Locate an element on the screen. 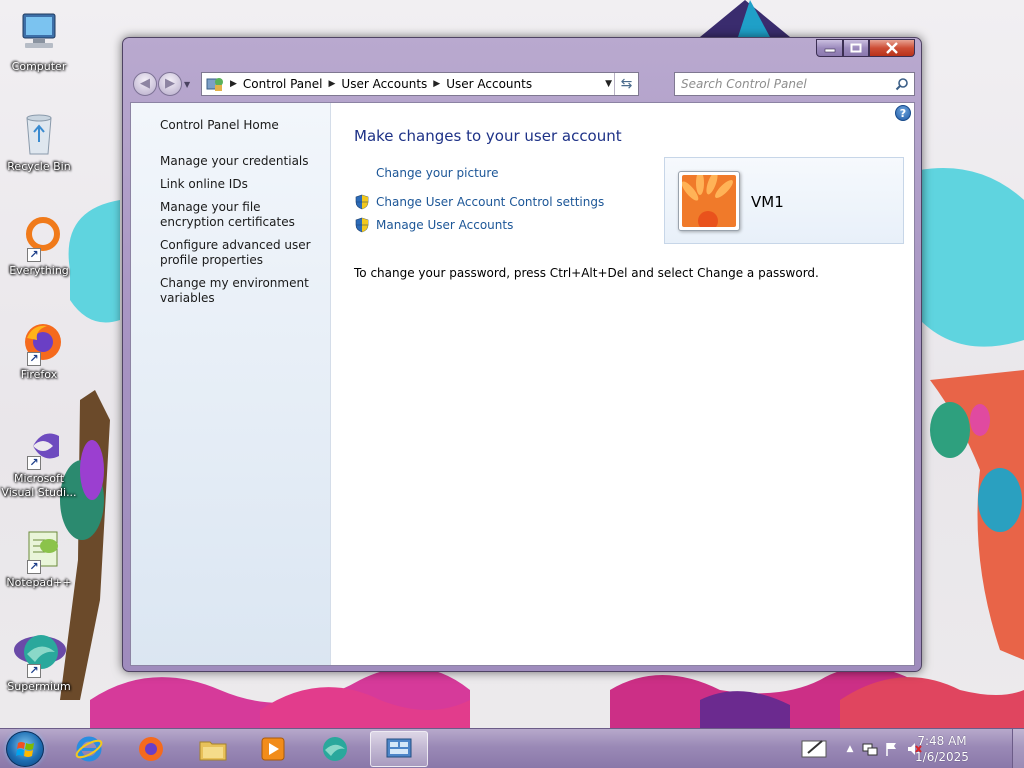 This screenshot has width=1024, height=768. start-button is located at coordinates (25, 749).